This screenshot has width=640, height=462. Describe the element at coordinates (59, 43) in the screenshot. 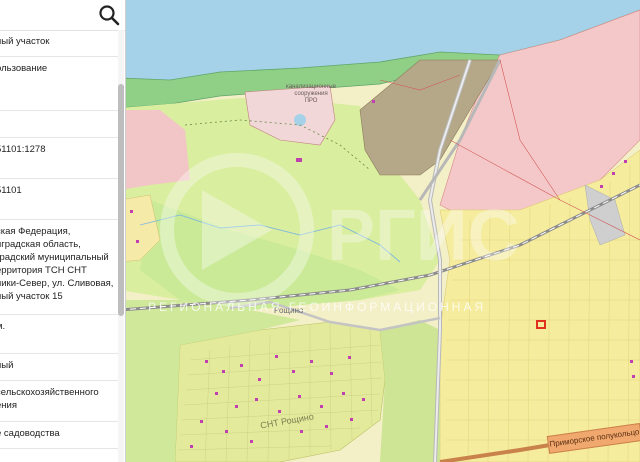

I see `info-row-type: ный участок` at that location.